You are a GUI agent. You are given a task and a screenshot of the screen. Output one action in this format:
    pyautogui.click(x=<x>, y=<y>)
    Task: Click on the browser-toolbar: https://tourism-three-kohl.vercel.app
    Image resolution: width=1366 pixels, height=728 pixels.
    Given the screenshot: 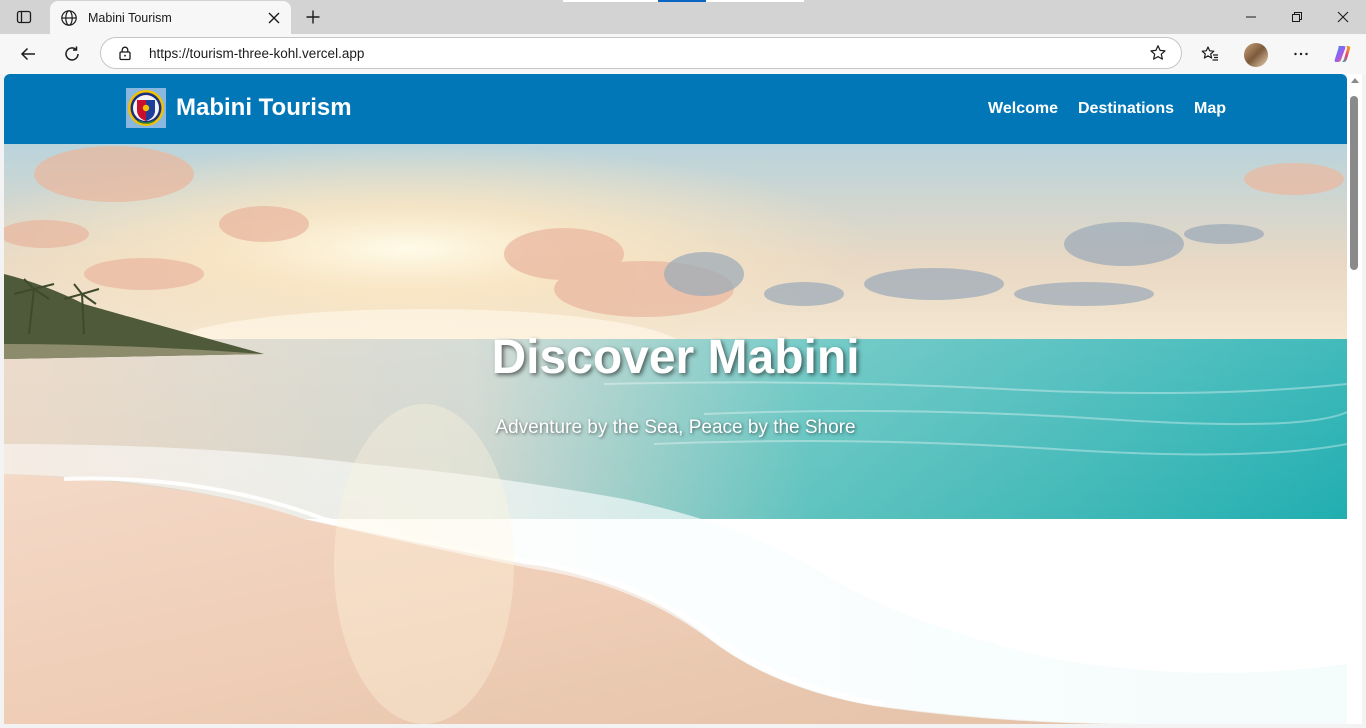 What is the action you would take?
    pyautogui.click(x=683, y=54)
    